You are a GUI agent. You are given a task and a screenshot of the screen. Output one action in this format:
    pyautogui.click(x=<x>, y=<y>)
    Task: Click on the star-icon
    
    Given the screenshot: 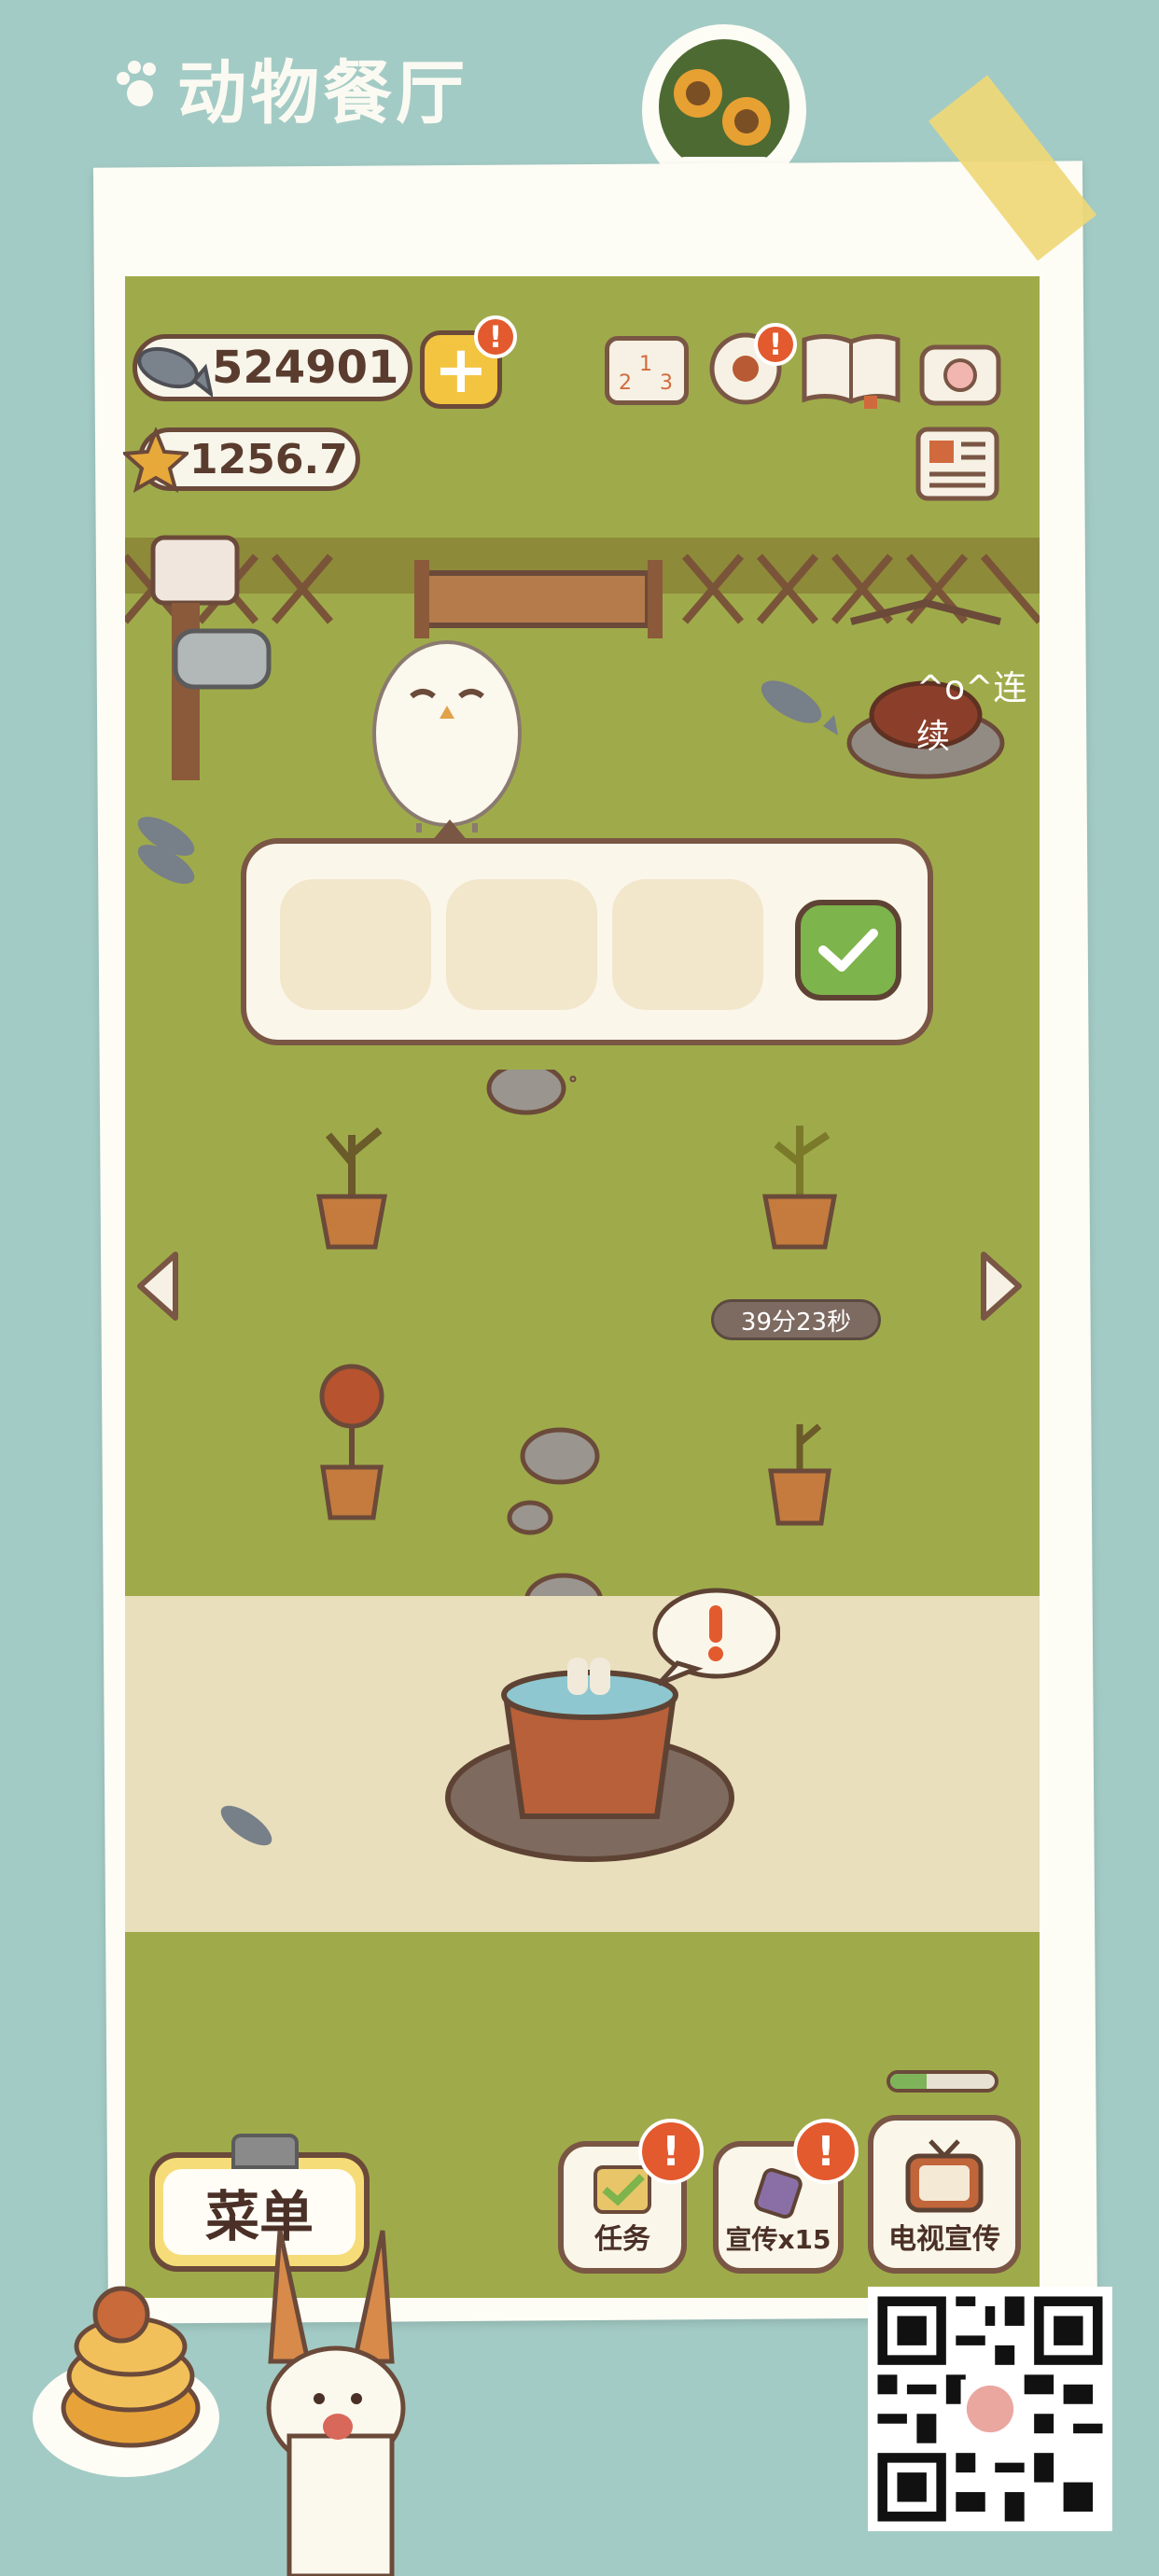 What is the action you would take?
    pyautogui.click(x=156, y=460)
    